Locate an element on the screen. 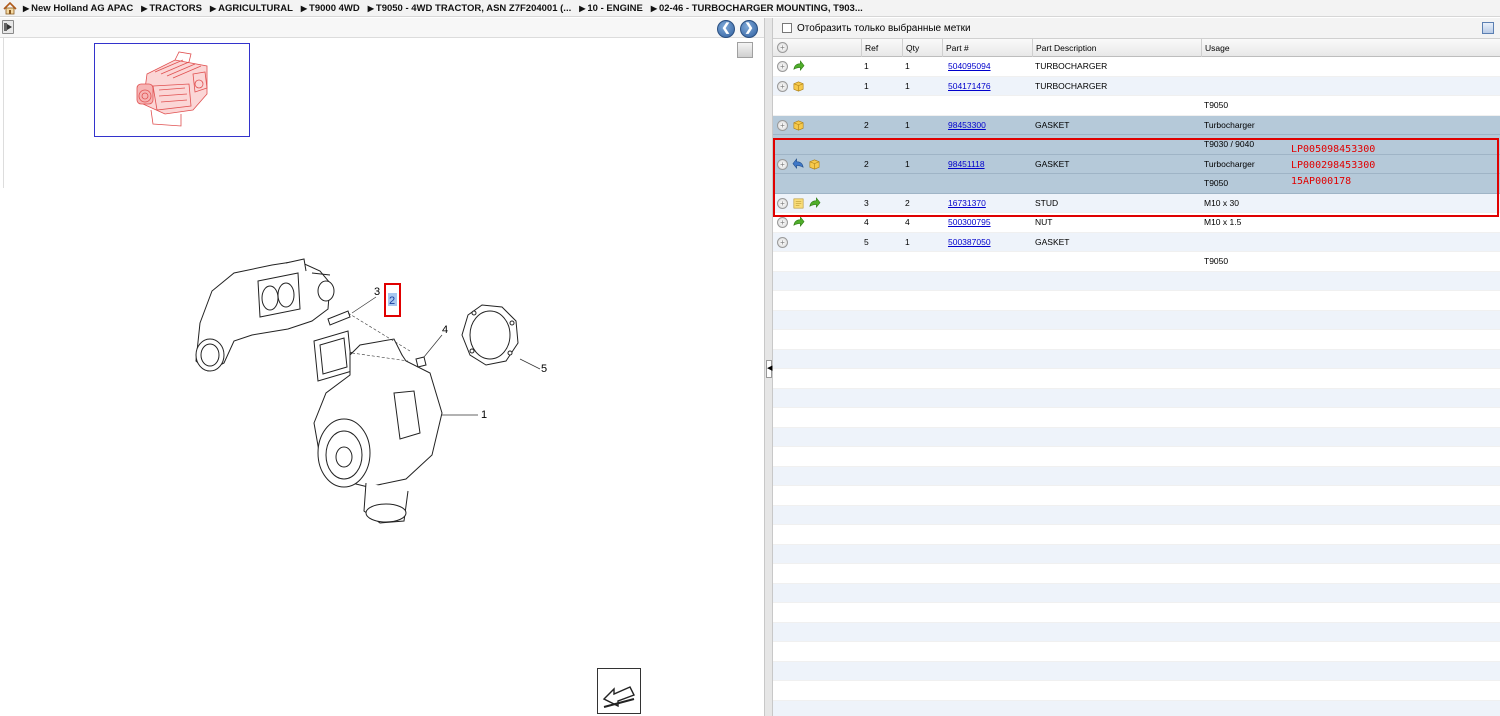 Image resolution: width=1500 pixels, height=716 pixels. breadcrumb-item: ▶ TRACTORS is located at coordinates (171, 8).